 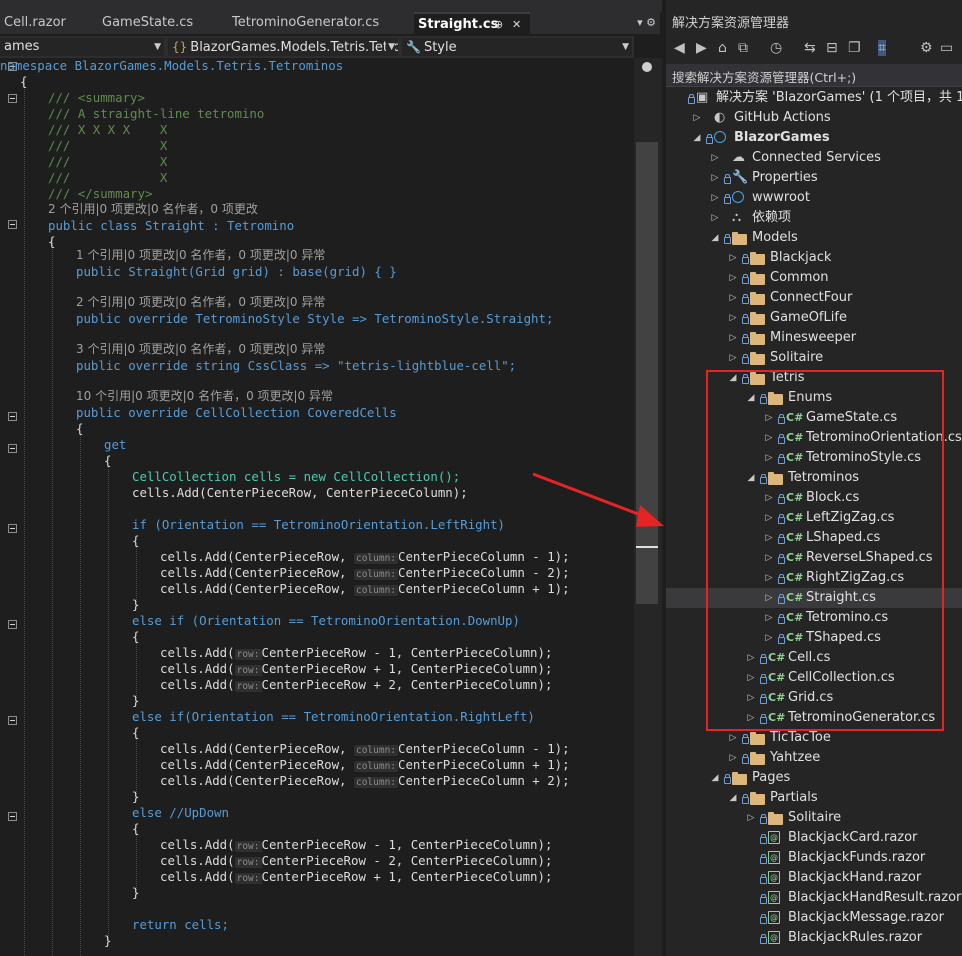 I want to click on tree-item-label: BlazorGames, so click(x=782, y=137).